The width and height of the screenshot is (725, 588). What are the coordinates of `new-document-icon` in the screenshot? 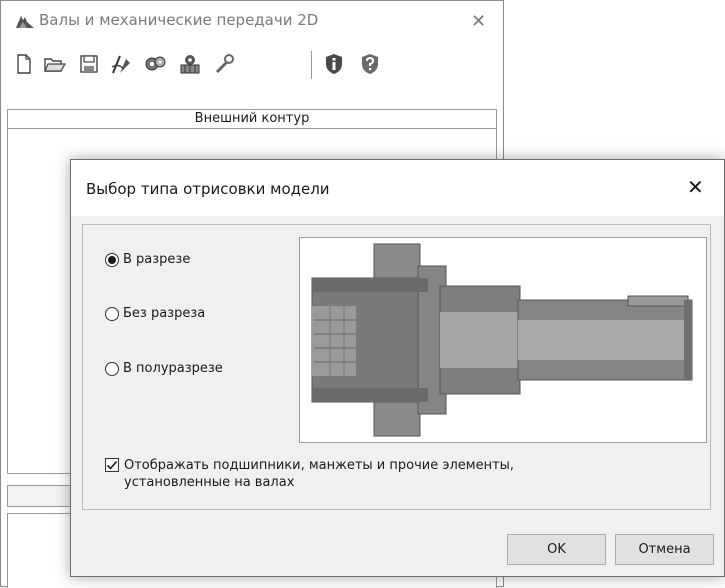 It's located at (24, 64).